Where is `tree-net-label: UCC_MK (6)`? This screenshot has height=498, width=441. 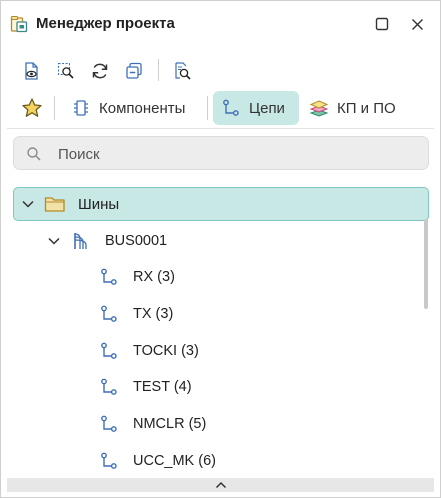
tree-net-label: UCC_MK (6) is located at coordinates (174, 461).